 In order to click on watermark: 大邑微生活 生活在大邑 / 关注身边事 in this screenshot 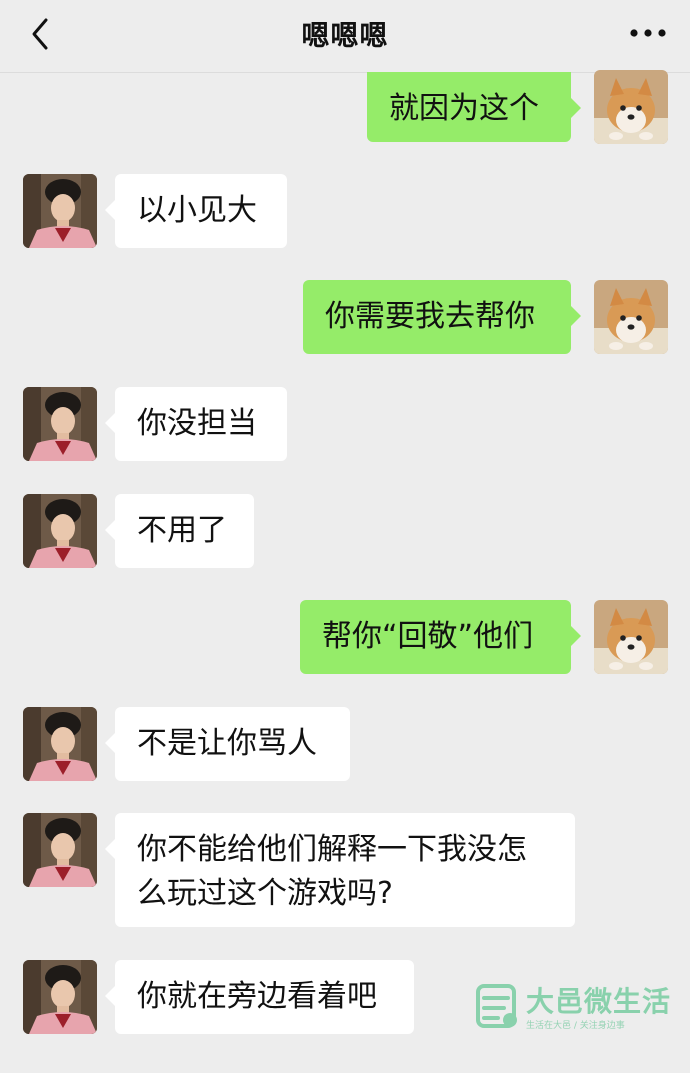, I will do `click(574, 1006)`.